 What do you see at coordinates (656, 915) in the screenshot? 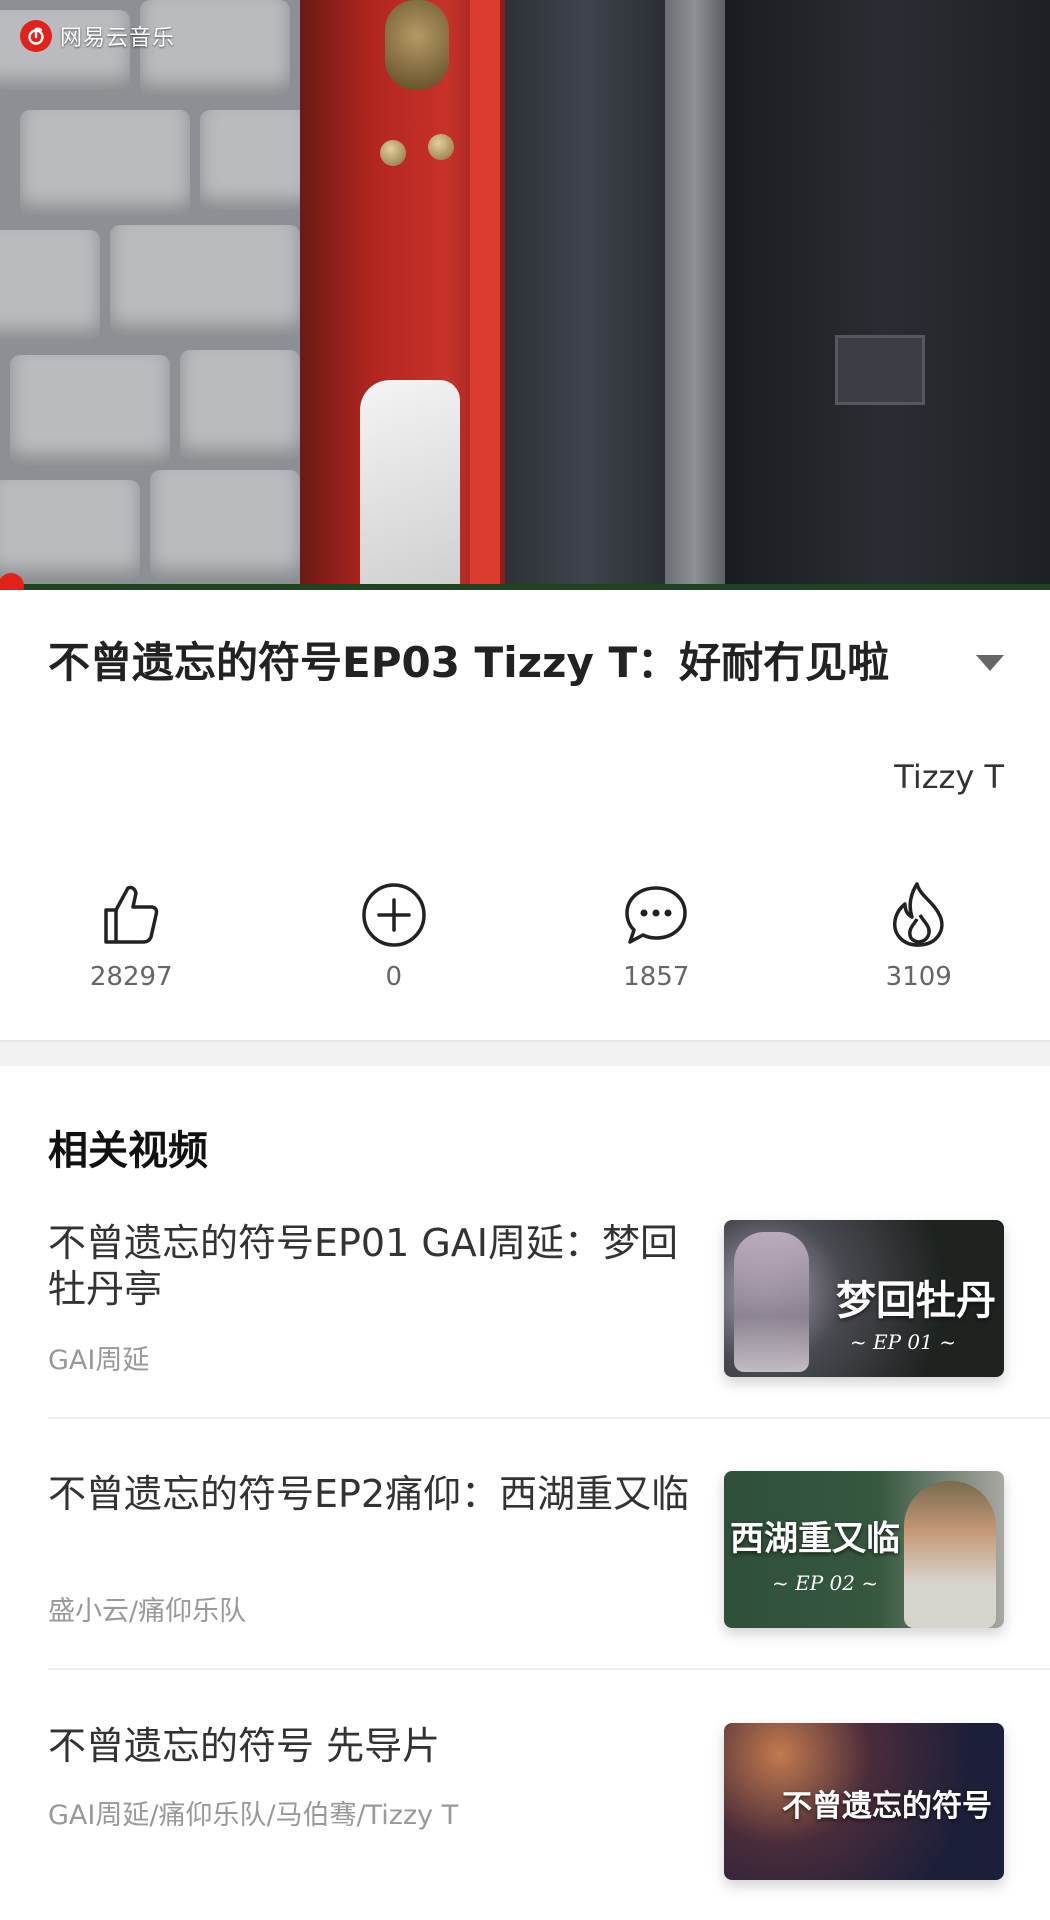
I see `comment-bubble-icon` at bounding box center [656, 915].